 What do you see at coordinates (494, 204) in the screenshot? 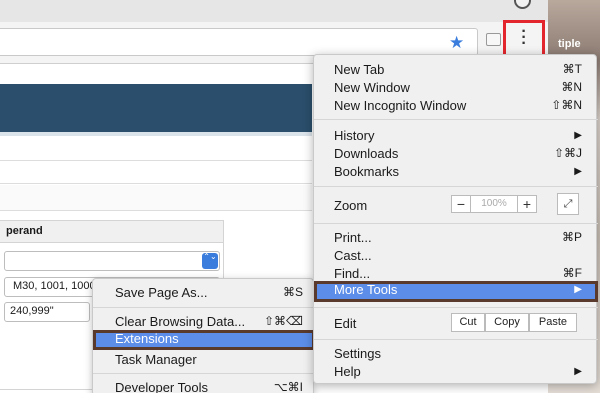
I see `zoom-level: 100%` at bounding box center [494, 204].